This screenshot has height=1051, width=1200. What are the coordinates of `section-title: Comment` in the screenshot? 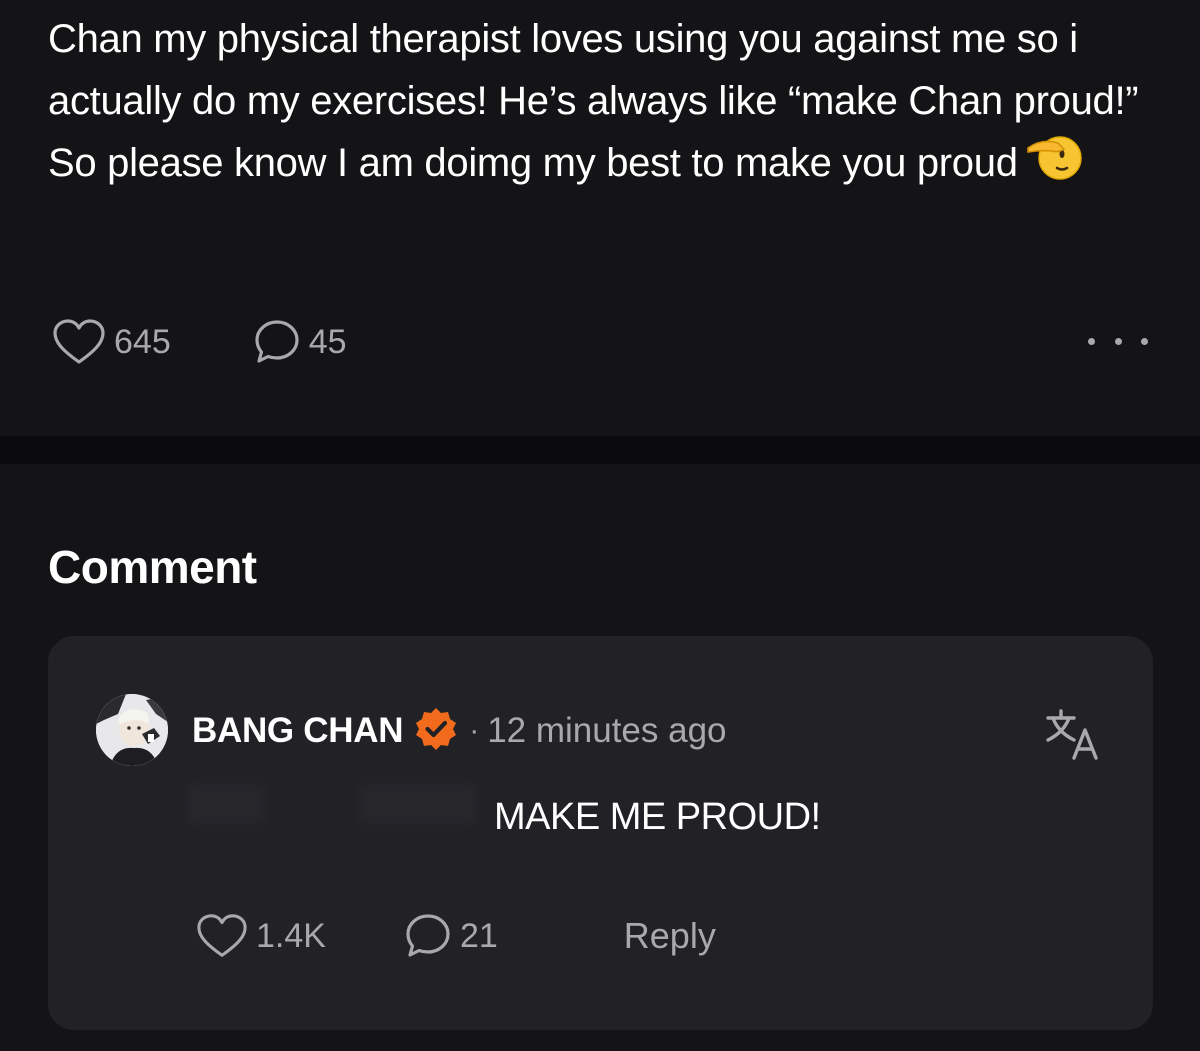 It's located at (152, 567).